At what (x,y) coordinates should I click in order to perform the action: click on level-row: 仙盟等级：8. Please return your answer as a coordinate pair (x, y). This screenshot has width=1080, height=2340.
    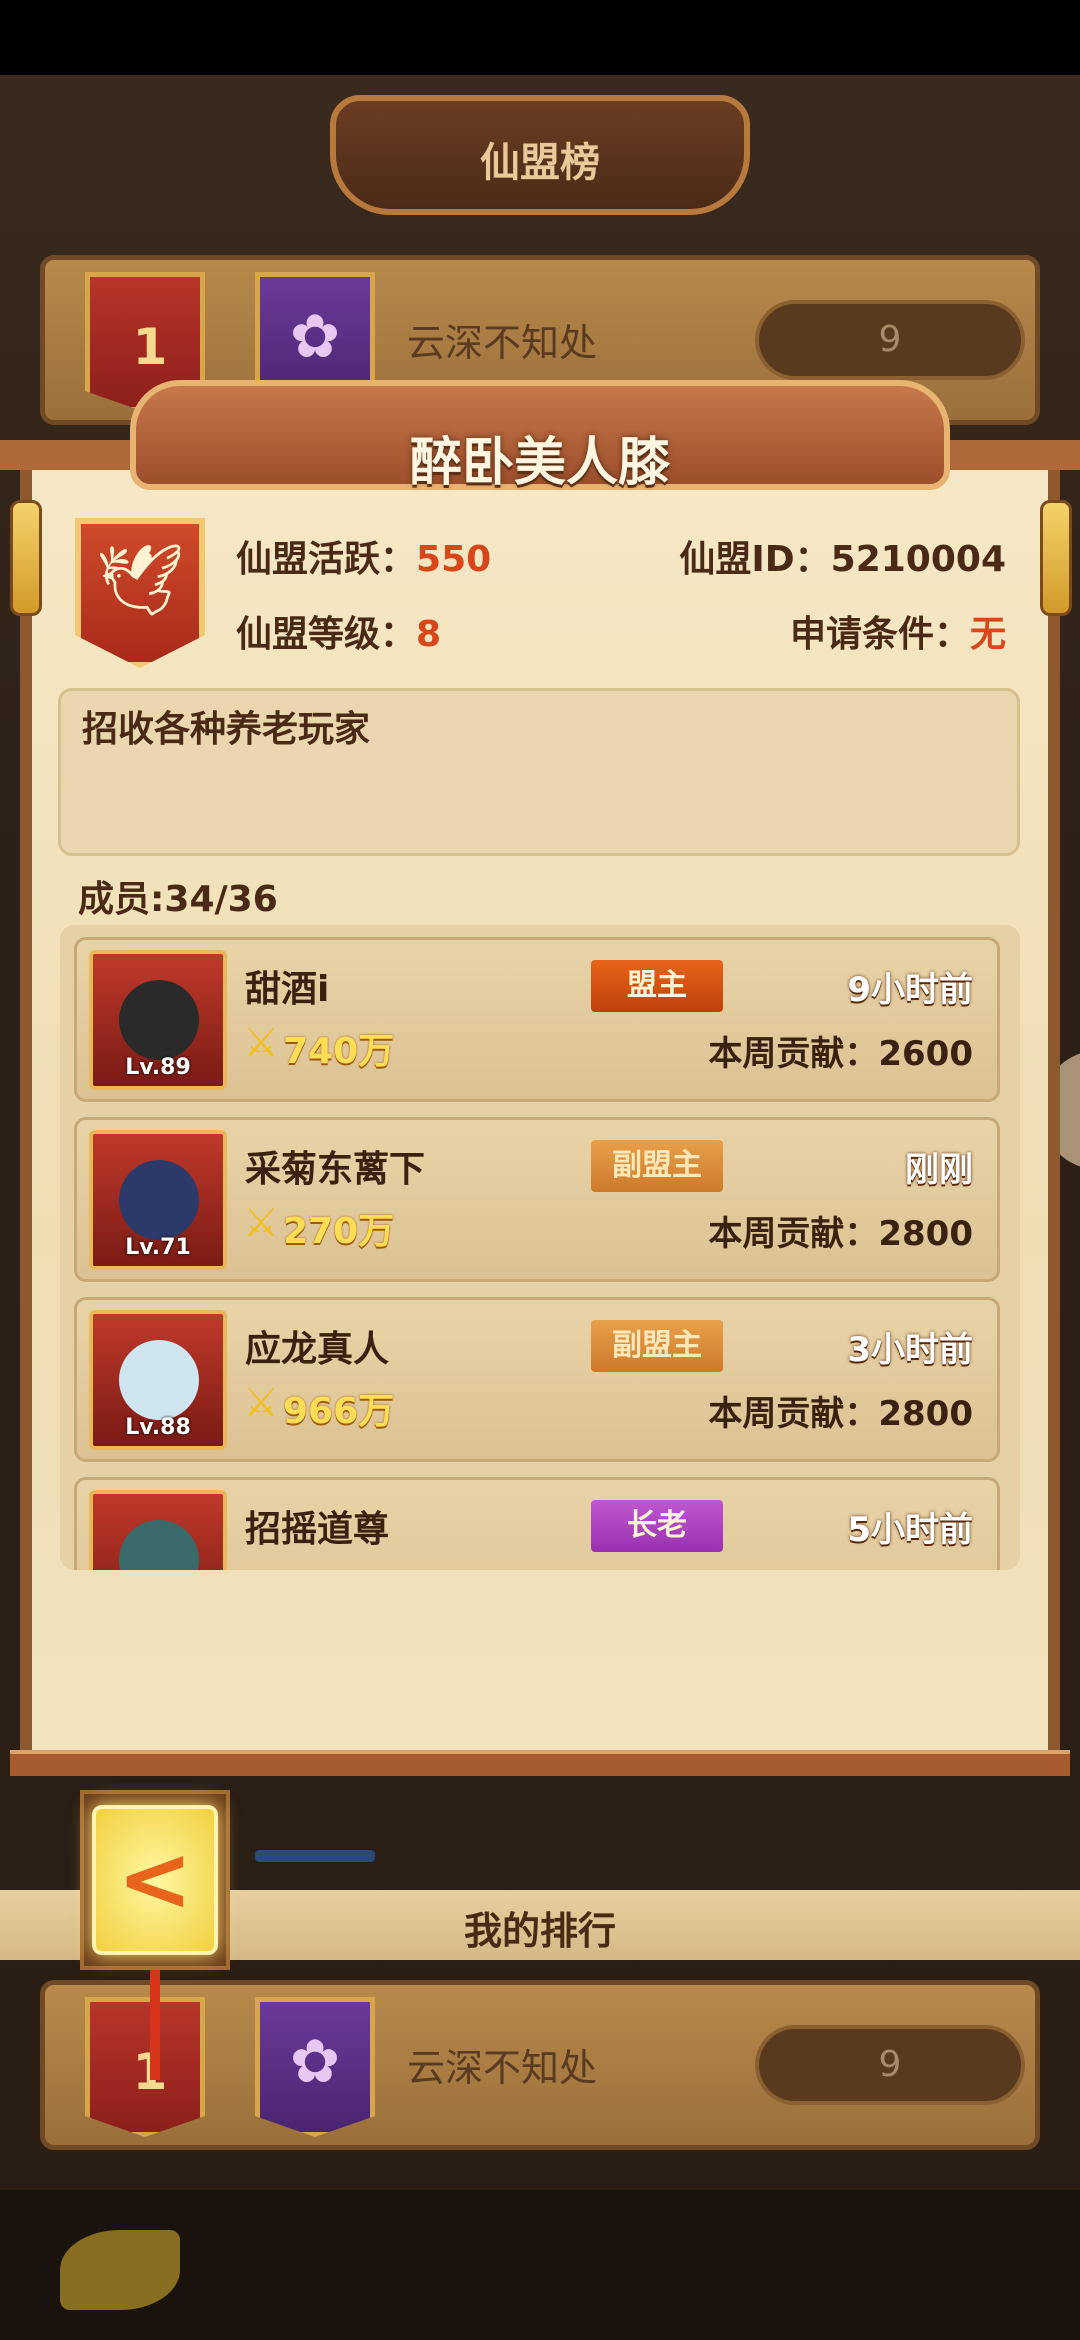
    Looking at the image, I should click on (338, 631).